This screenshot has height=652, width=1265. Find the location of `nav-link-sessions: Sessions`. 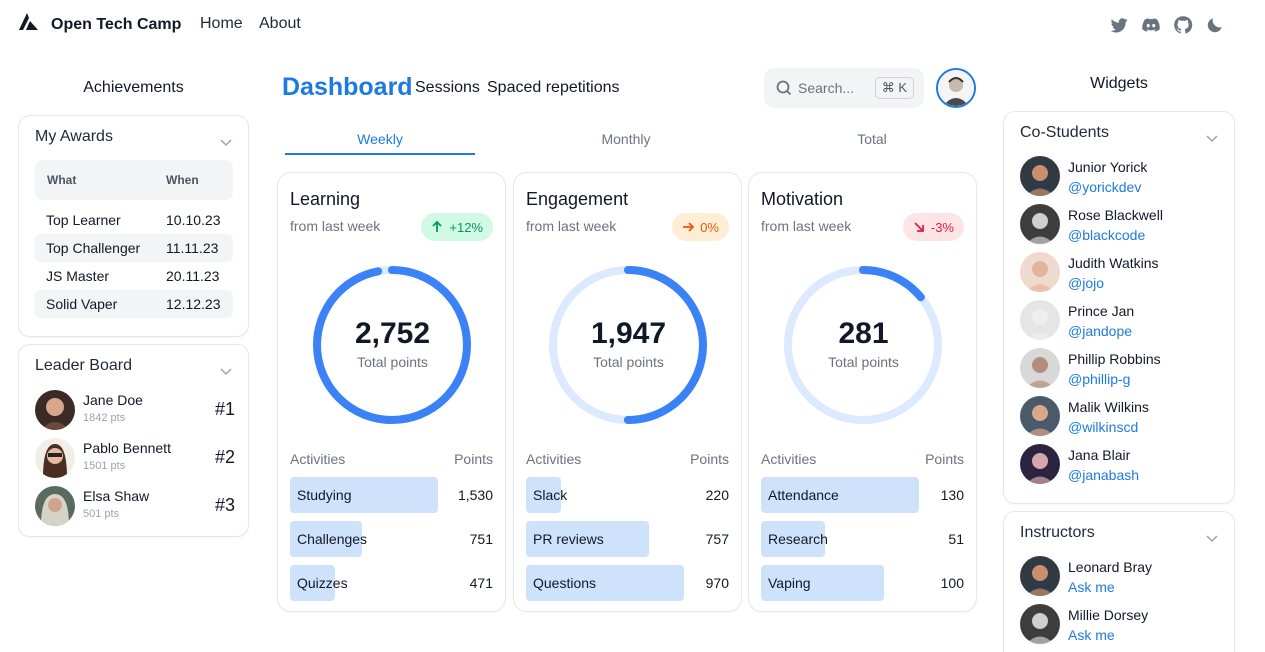

nav-link-sessions: Sessions is located at coordinates (447, 88).